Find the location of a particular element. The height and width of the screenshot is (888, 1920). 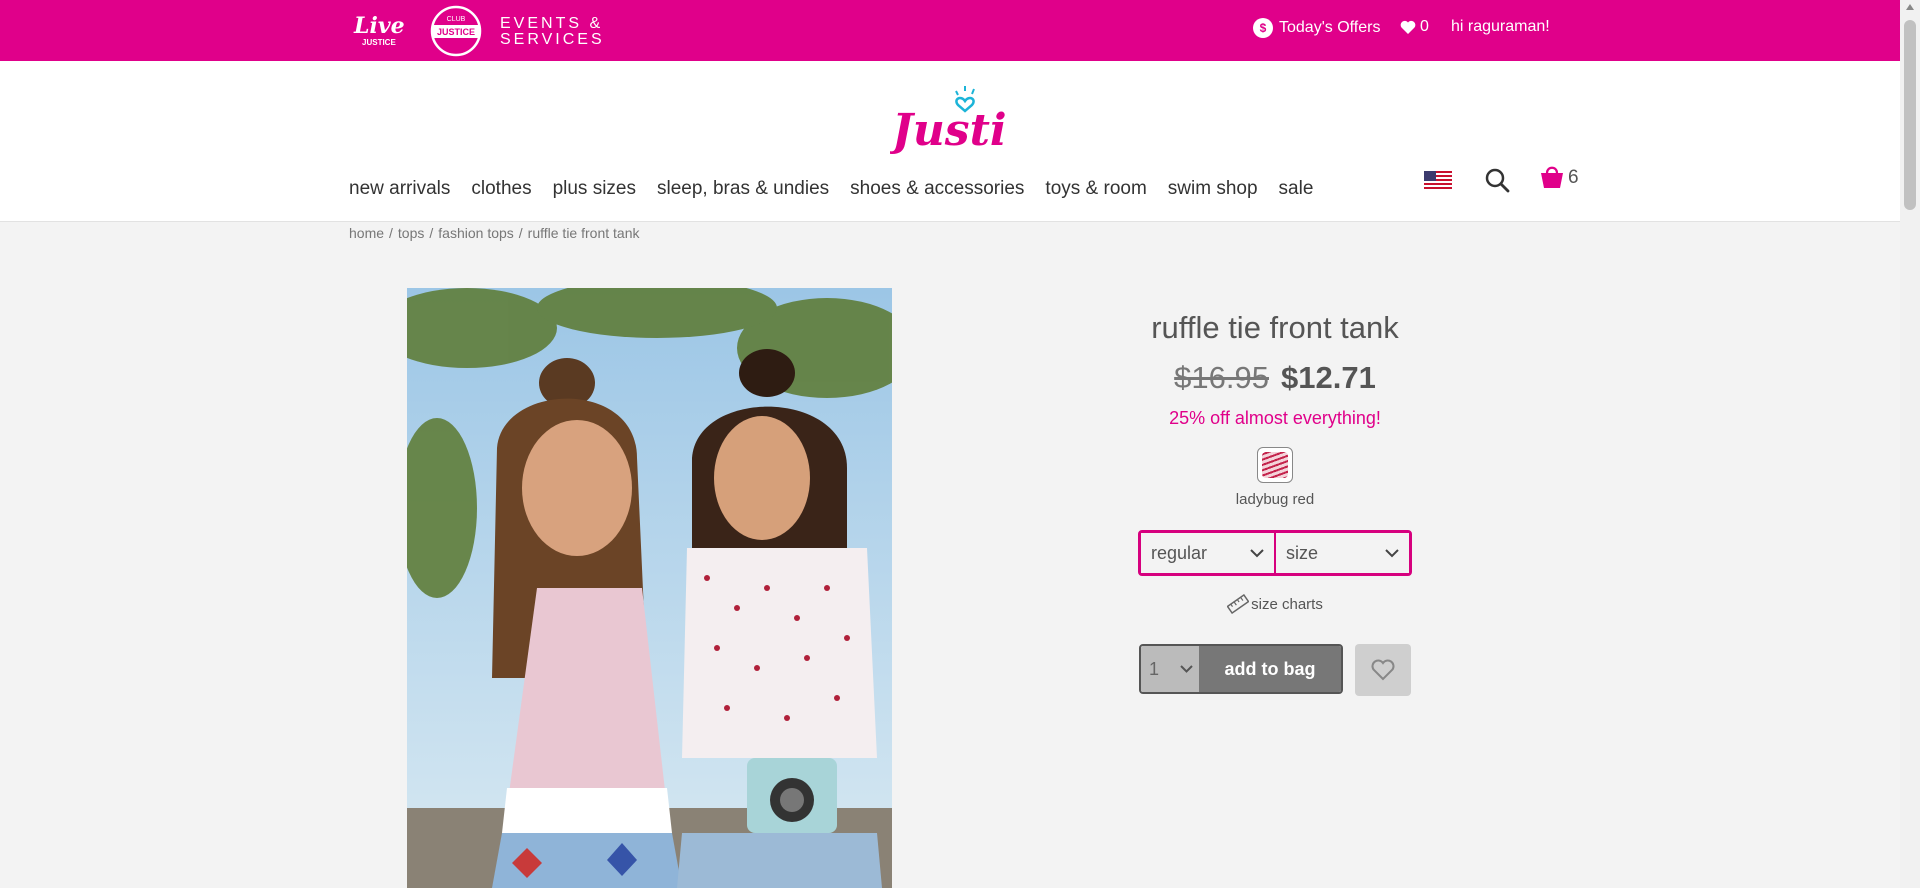

size-select: size is located at coordinates (1341, 553).